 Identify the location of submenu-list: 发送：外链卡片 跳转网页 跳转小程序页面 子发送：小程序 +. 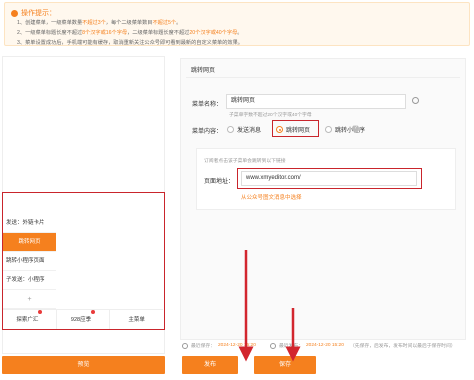
(29, 261).